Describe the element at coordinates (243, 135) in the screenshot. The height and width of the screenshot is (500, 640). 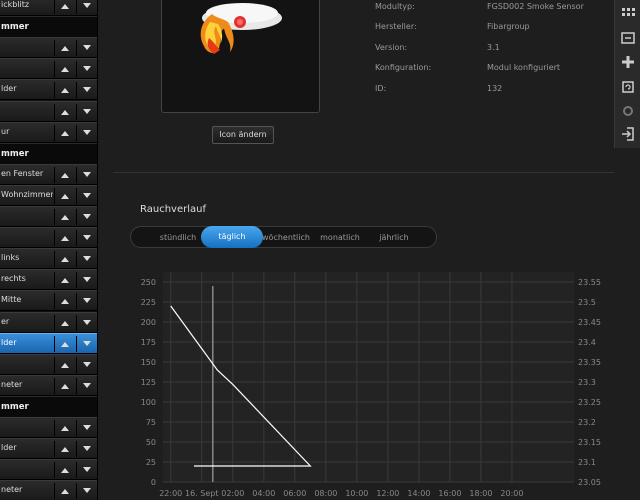
I see `change-icon-button: Icon ändern` at that location.